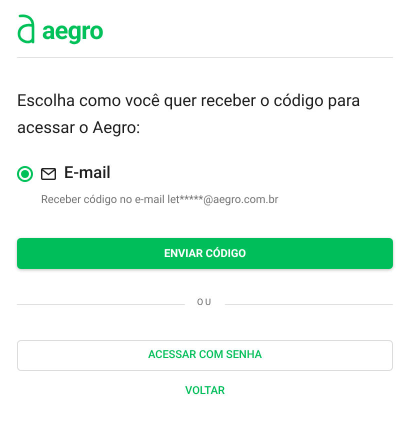 The width and height of the screenshot is (410, 436). Describe the element at coordinates (205, 254) in the screenshot. I see `send-code-button: ENVIAR CÓDIGO` at that location.